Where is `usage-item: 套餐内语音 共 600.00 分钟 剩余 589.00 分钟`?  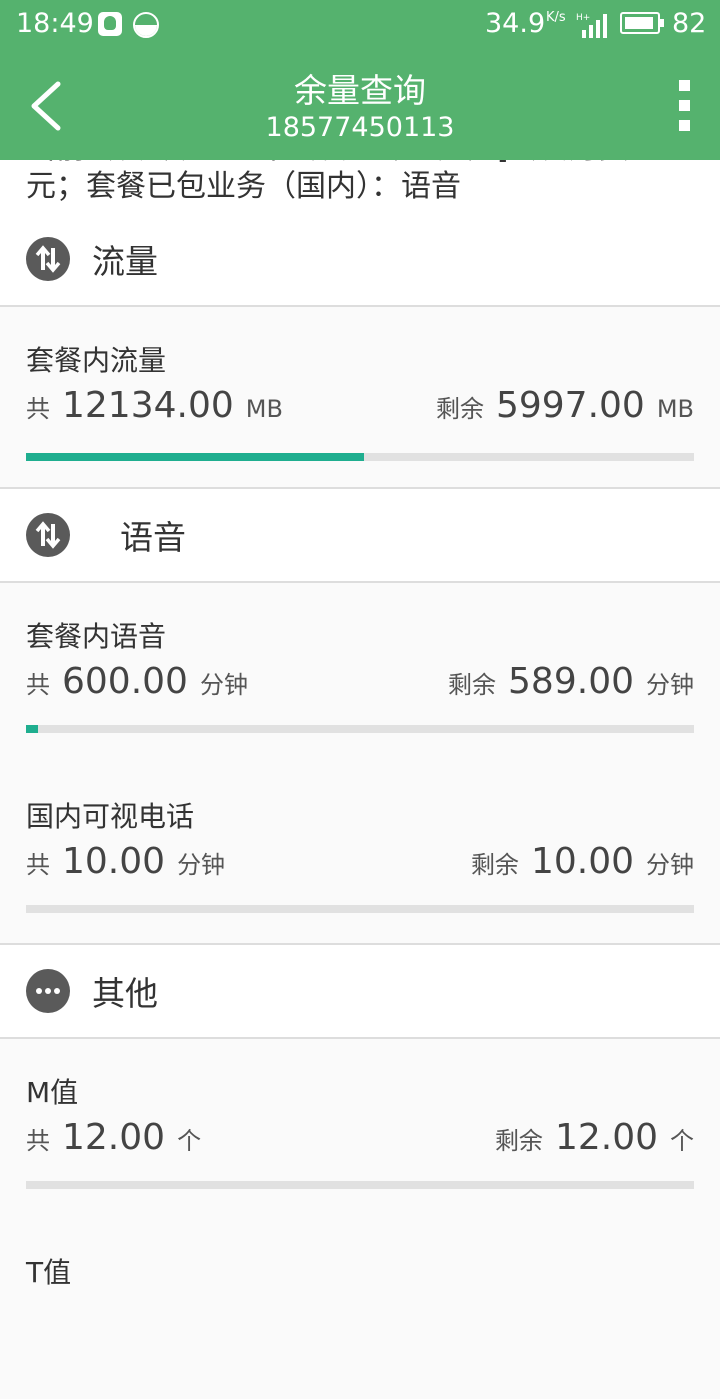 usage-item: 套餐内语音 共 600.00 分钟 剩余 589.00 分钟 is located at coordinates (360, 673).